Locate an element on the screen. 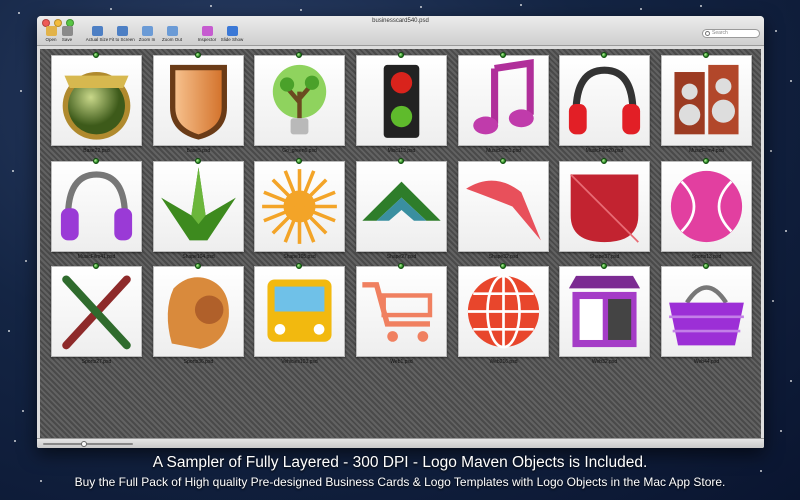 This screenshot has height=500, width=800. purple-headphones-icon is located at coordinates (96, 206).